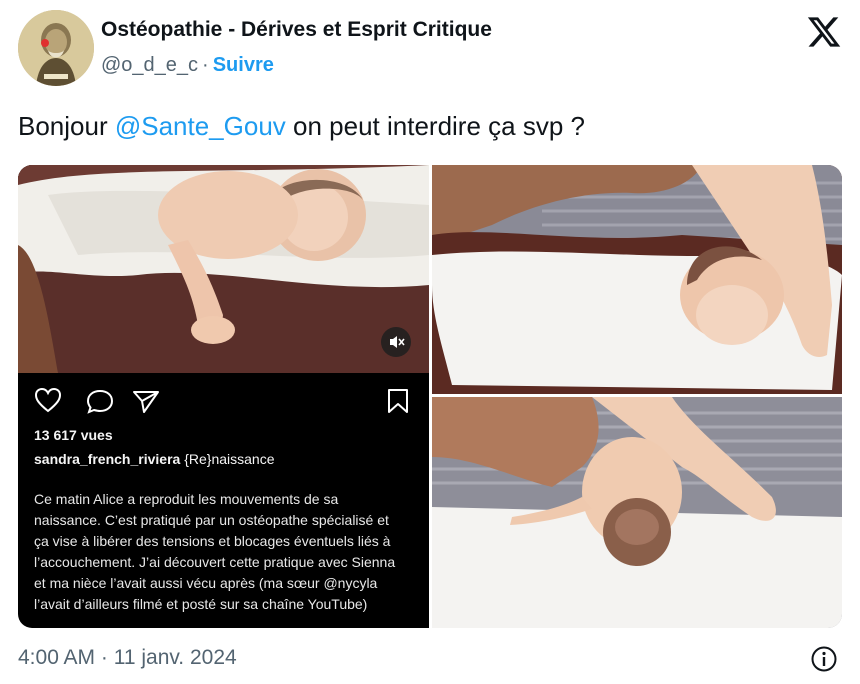  What do you see at coordinates (48, 400) in the screenshot?
I see `heart-icon` at bounding box center [48, 400].